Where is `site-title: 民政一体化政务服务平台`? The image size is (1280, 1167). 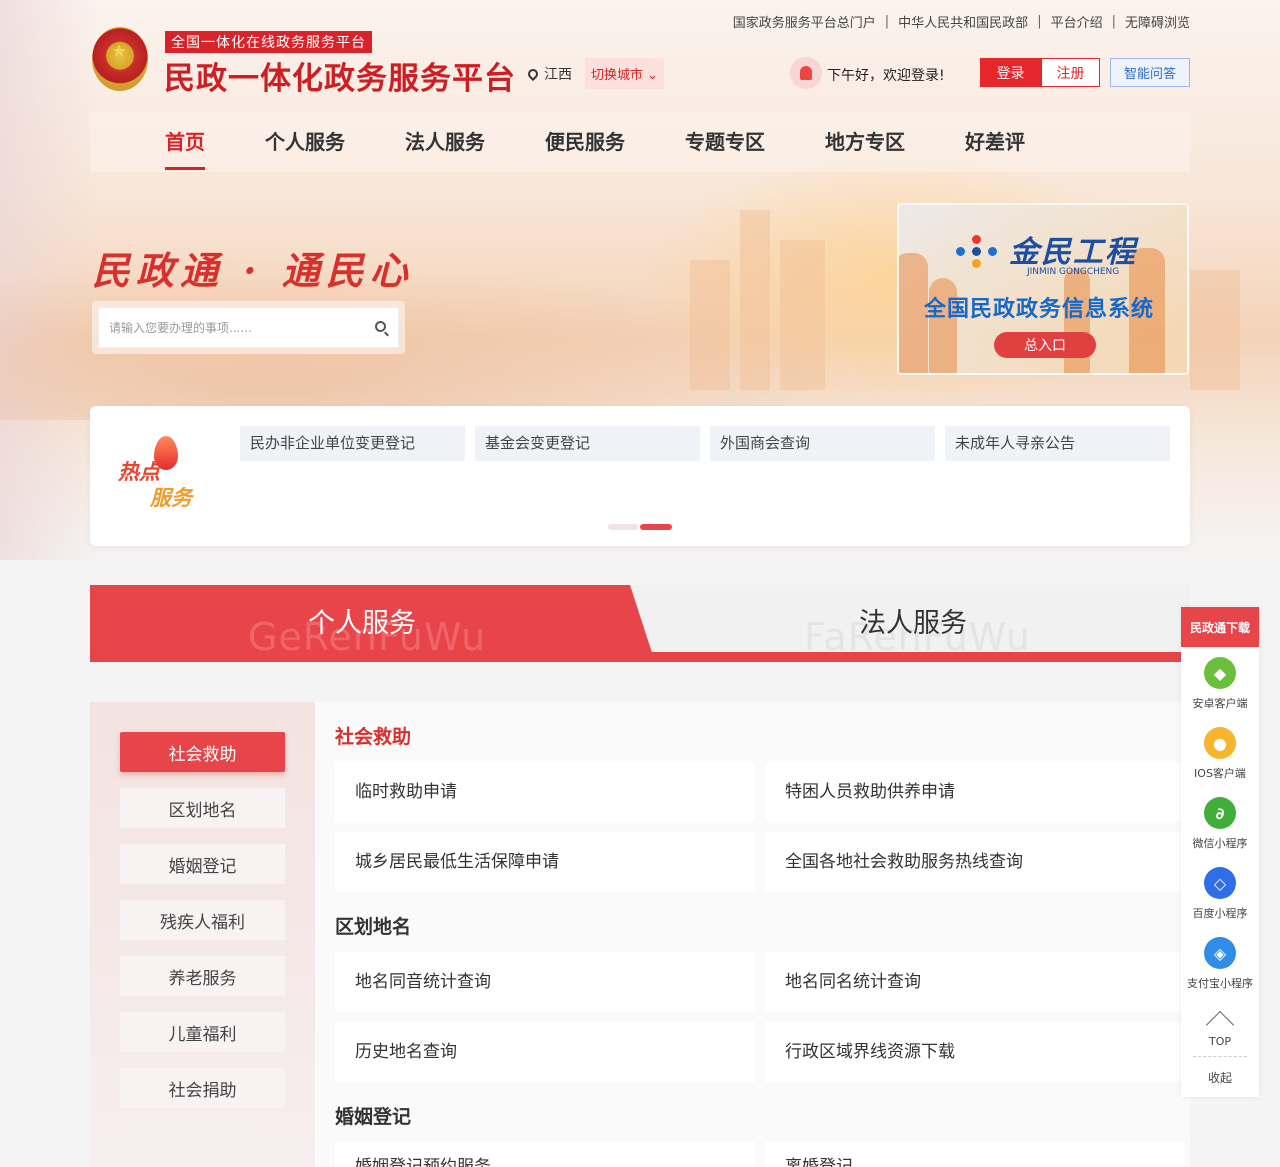 site-title: 民政一体化政务服务平台 is located at coordinates (340, 75).